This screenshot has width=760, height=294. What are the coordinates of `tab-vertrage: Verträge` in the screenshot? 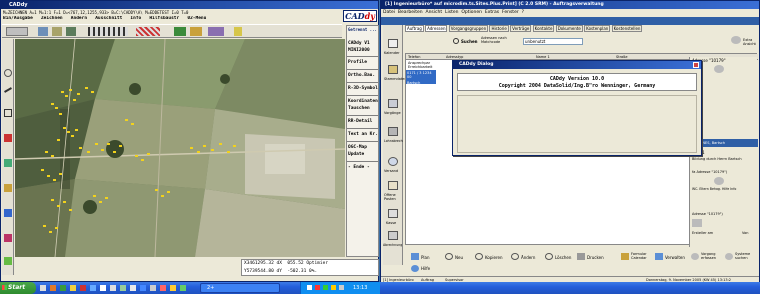 It's located at (521, 28).